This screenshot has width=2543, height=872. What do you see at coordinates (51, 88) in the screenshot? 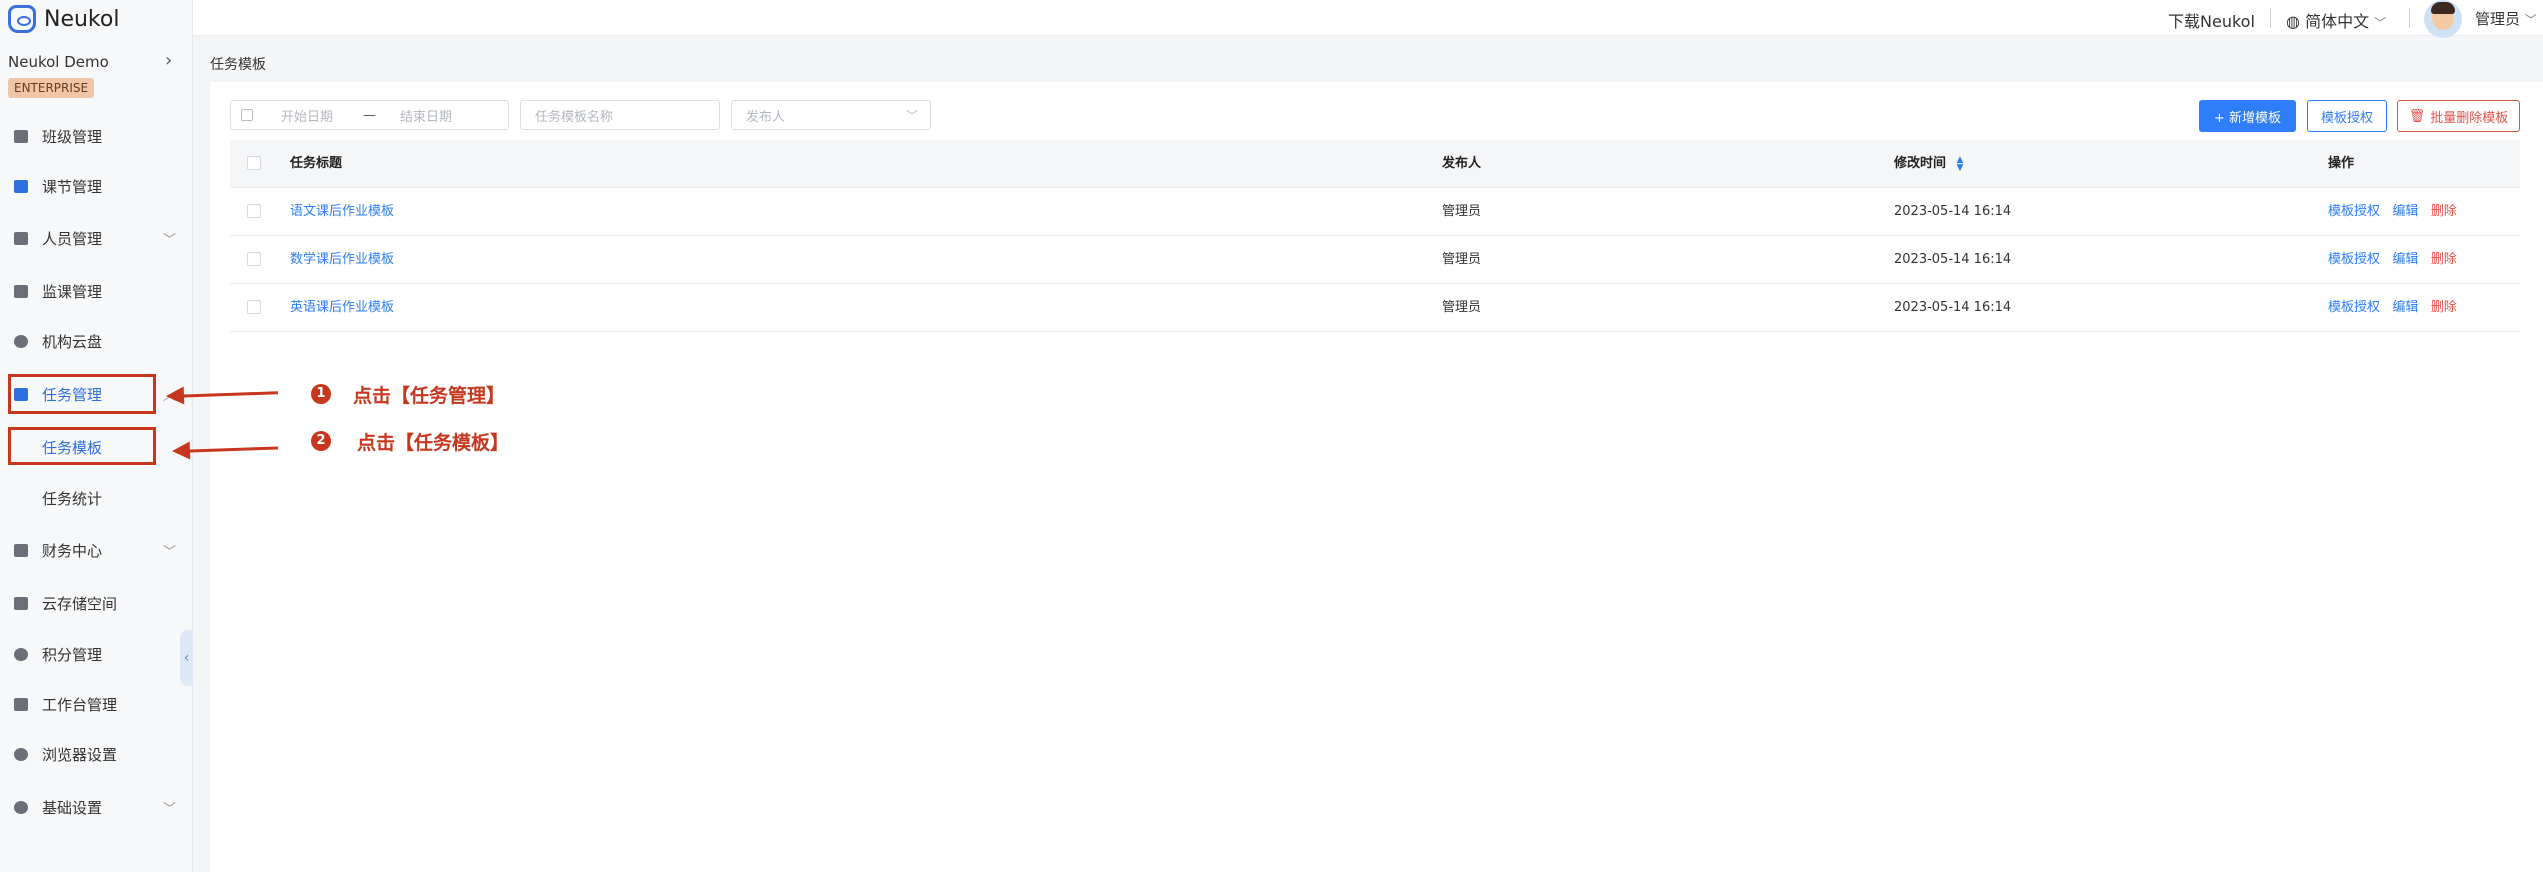
I see `edition-badge: ENTERPRISE` at bounding box center [51, 88].